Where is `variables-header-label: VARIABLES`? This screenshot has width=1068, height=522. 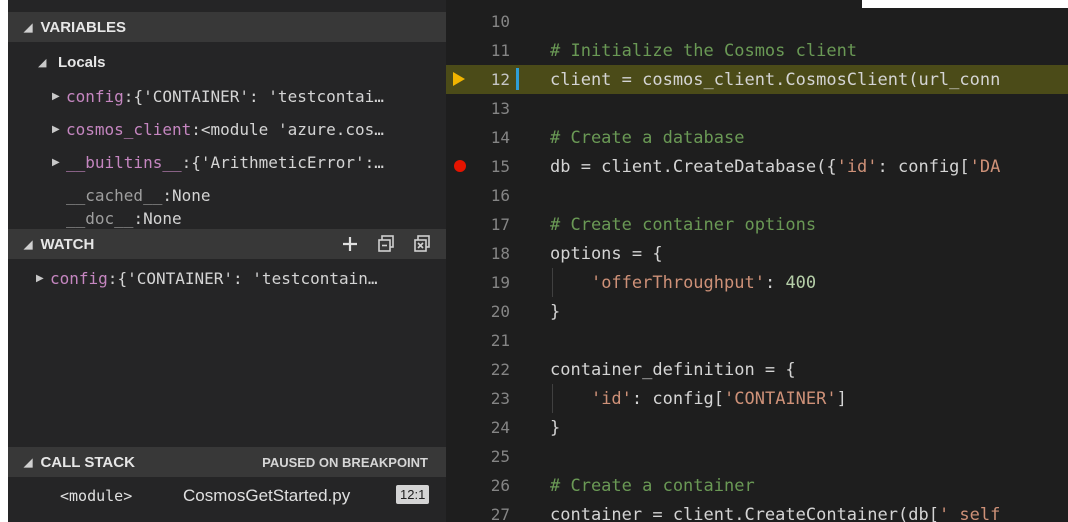 variables-header-label: VARIABLES is located at coordinates (83, 27).